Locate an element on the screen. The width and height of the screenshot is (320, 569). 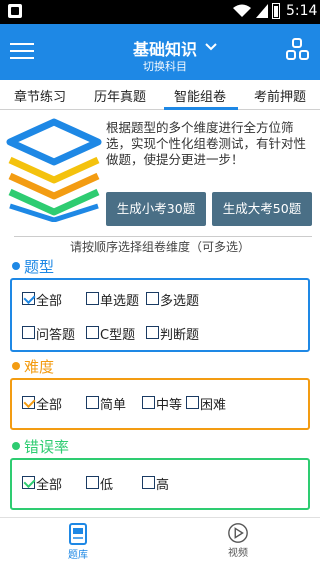
section-title-type: 题型 is located at coordinates (39, 267).